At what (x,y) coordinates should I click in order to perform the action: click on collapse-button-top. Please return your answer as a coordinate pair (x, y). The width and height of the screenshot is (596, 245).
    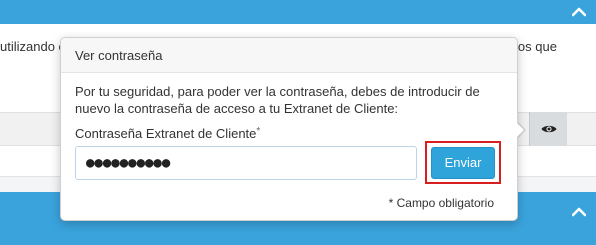
    Looking at the image, I should click on (579, 12).